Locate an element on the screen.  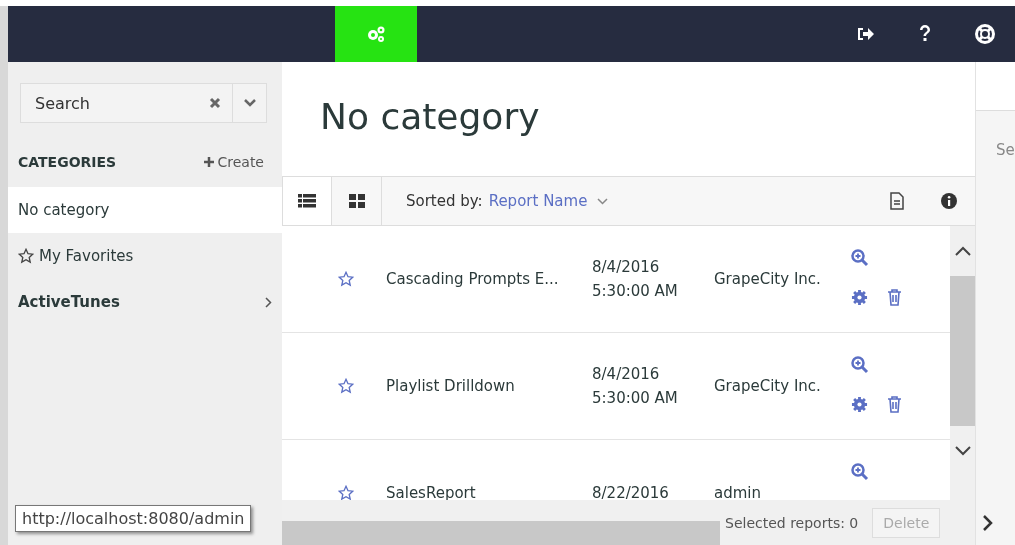
question-icon is located at coordinates (925, 34).